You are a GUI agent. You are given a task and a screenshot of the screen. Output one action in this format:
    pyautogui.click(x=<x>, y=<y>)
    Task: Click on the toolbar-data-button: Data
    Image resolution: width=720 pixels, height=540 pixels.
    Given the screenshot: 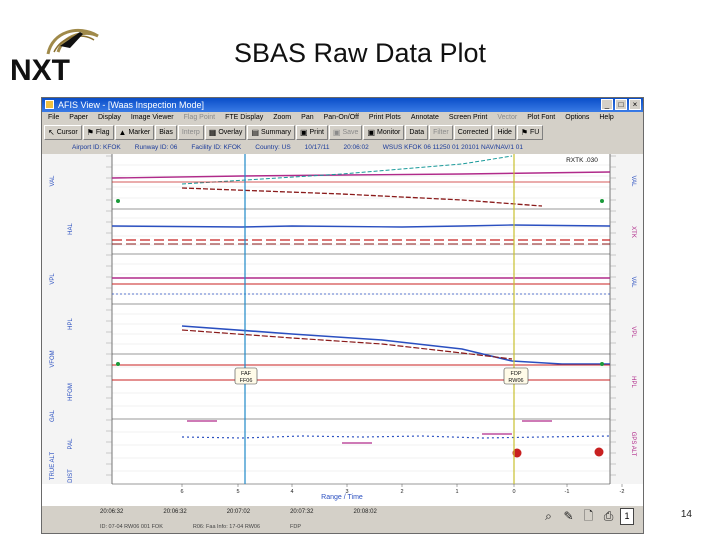 What is the action you would take?
    pyautogui.click(x=417, y=132)
    